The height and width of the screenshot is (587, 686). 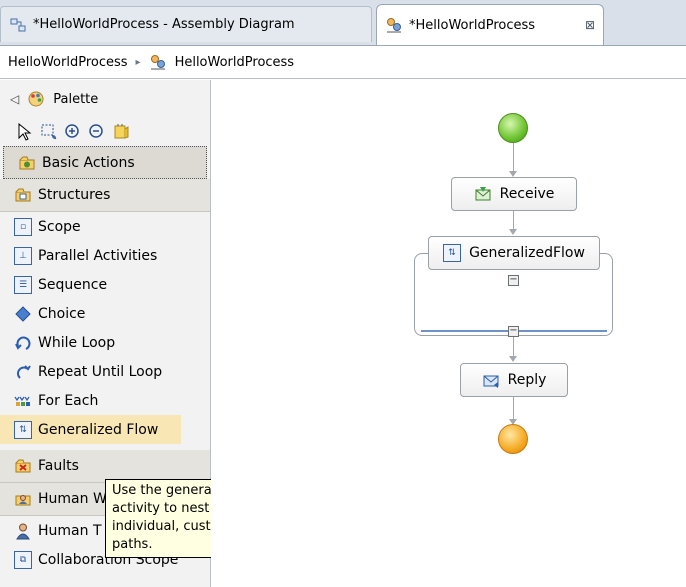 I want to click on end-node, so click(x=513, y=439).